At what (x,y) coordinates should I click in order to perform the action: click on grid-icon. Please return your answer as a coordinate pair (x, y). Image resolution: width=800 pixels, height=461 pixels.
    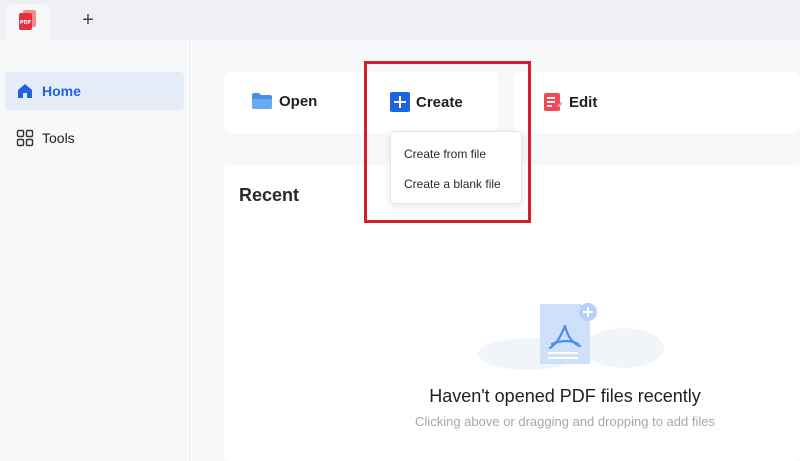
    Looking at the image, I should click on (25, 138).